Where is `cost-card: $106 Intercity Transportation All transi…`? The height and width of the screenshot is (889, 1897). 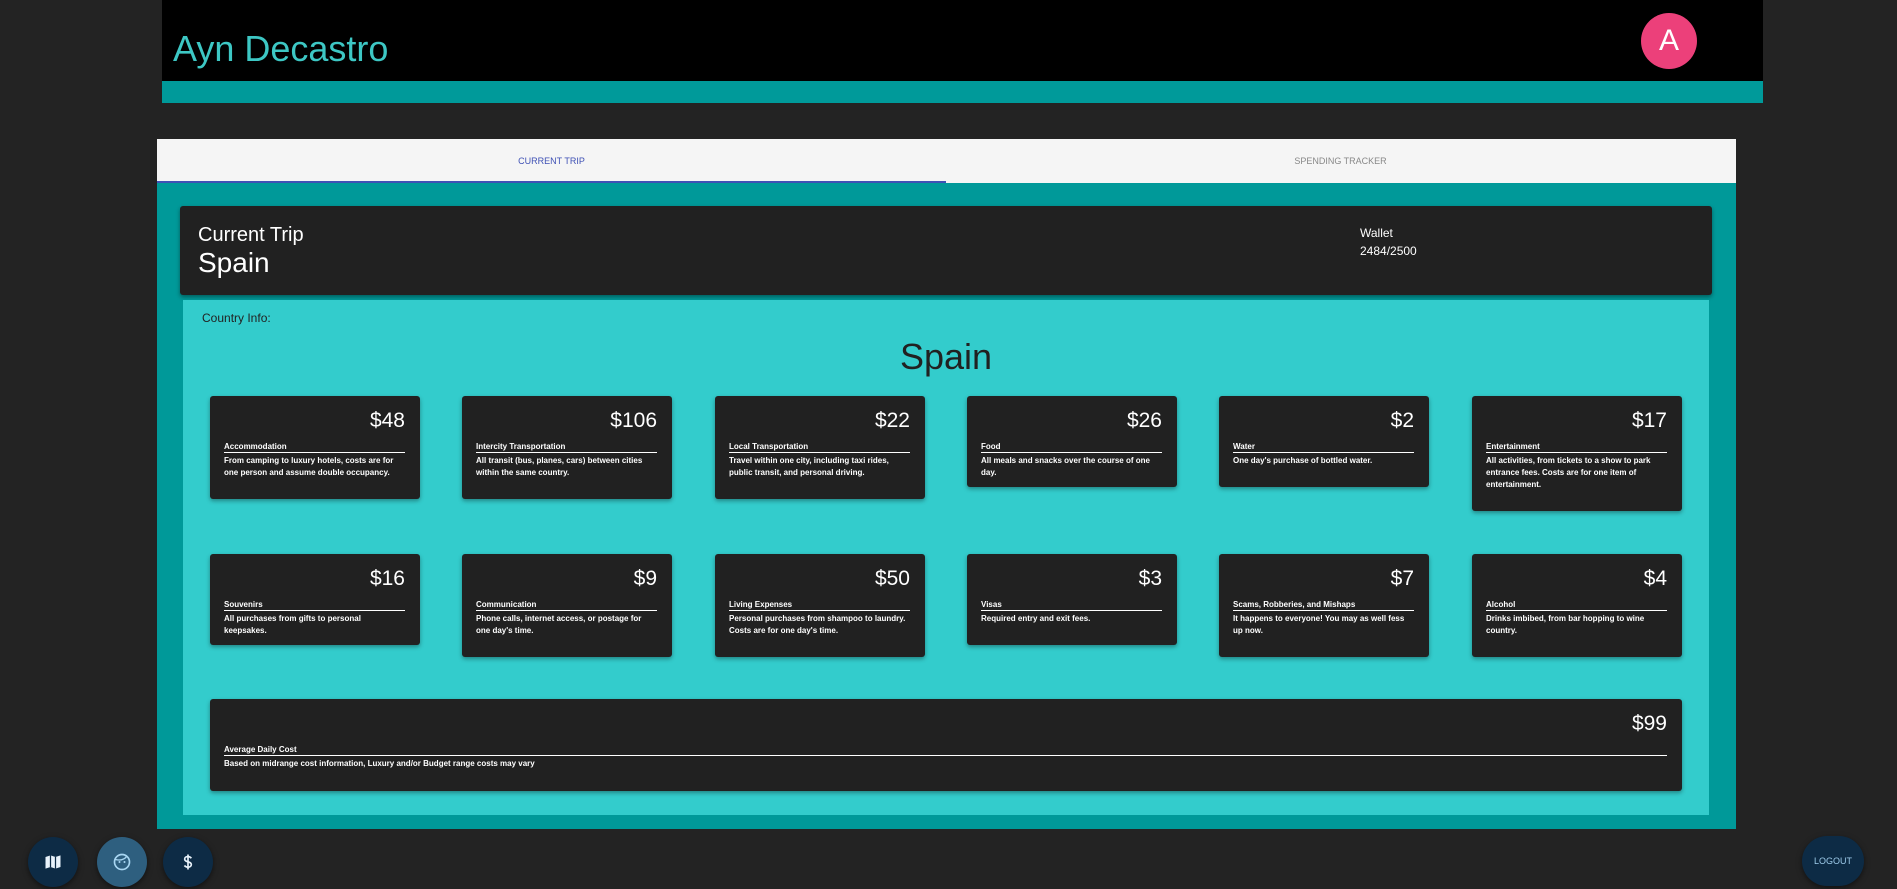
cost-card: $106 Intercity Transportation All transi… is located at coordinates (567, 447).